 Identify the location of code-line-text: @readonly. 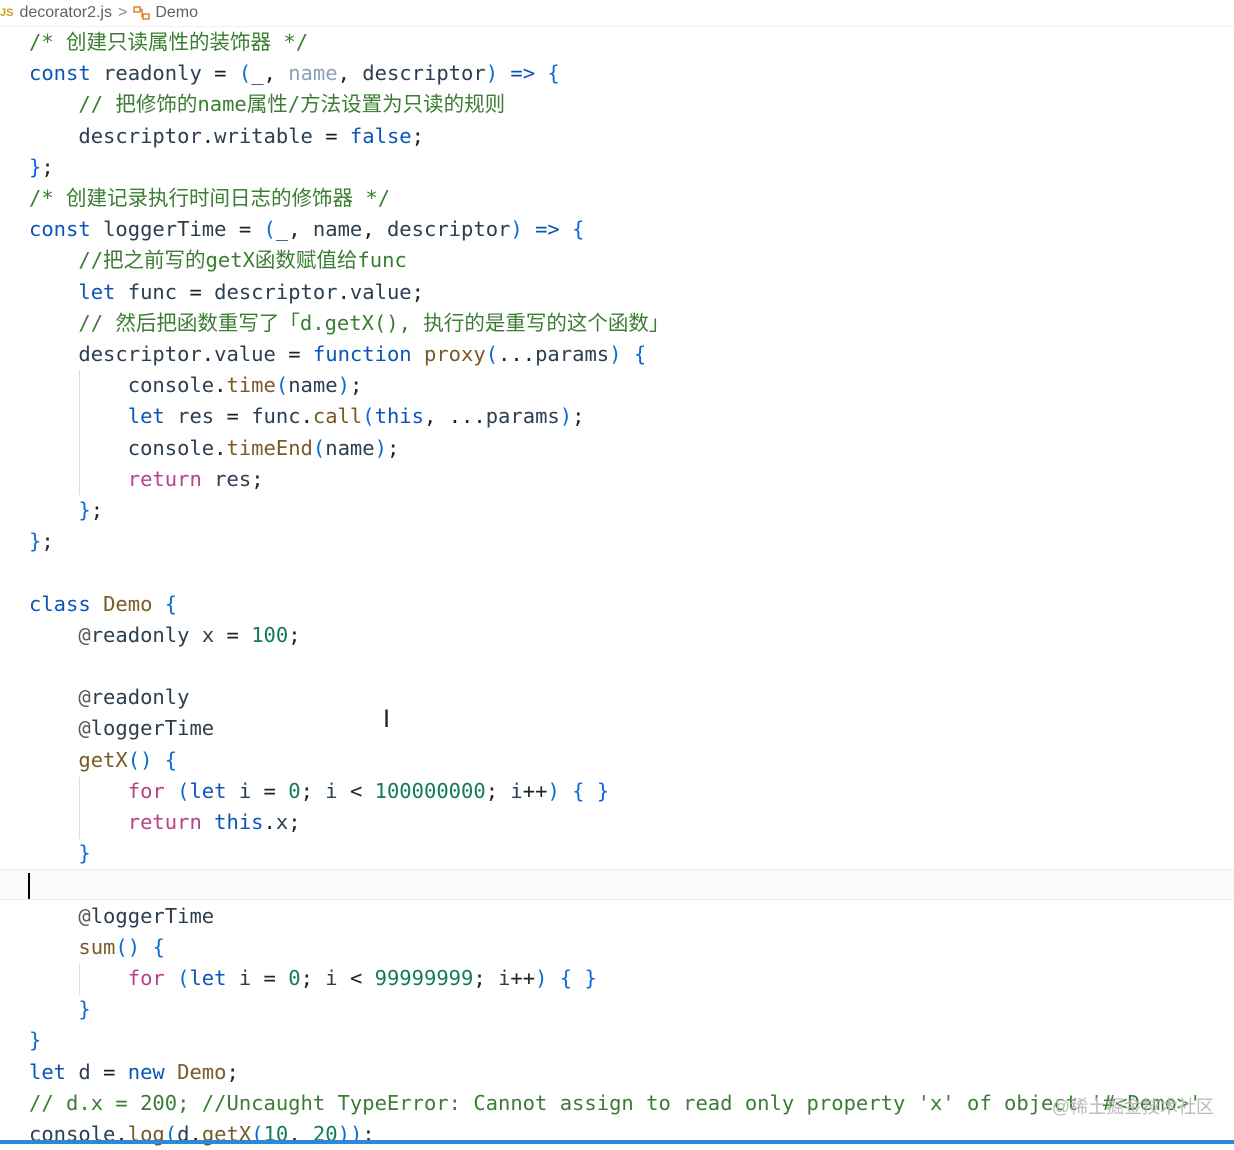
(134, 697).